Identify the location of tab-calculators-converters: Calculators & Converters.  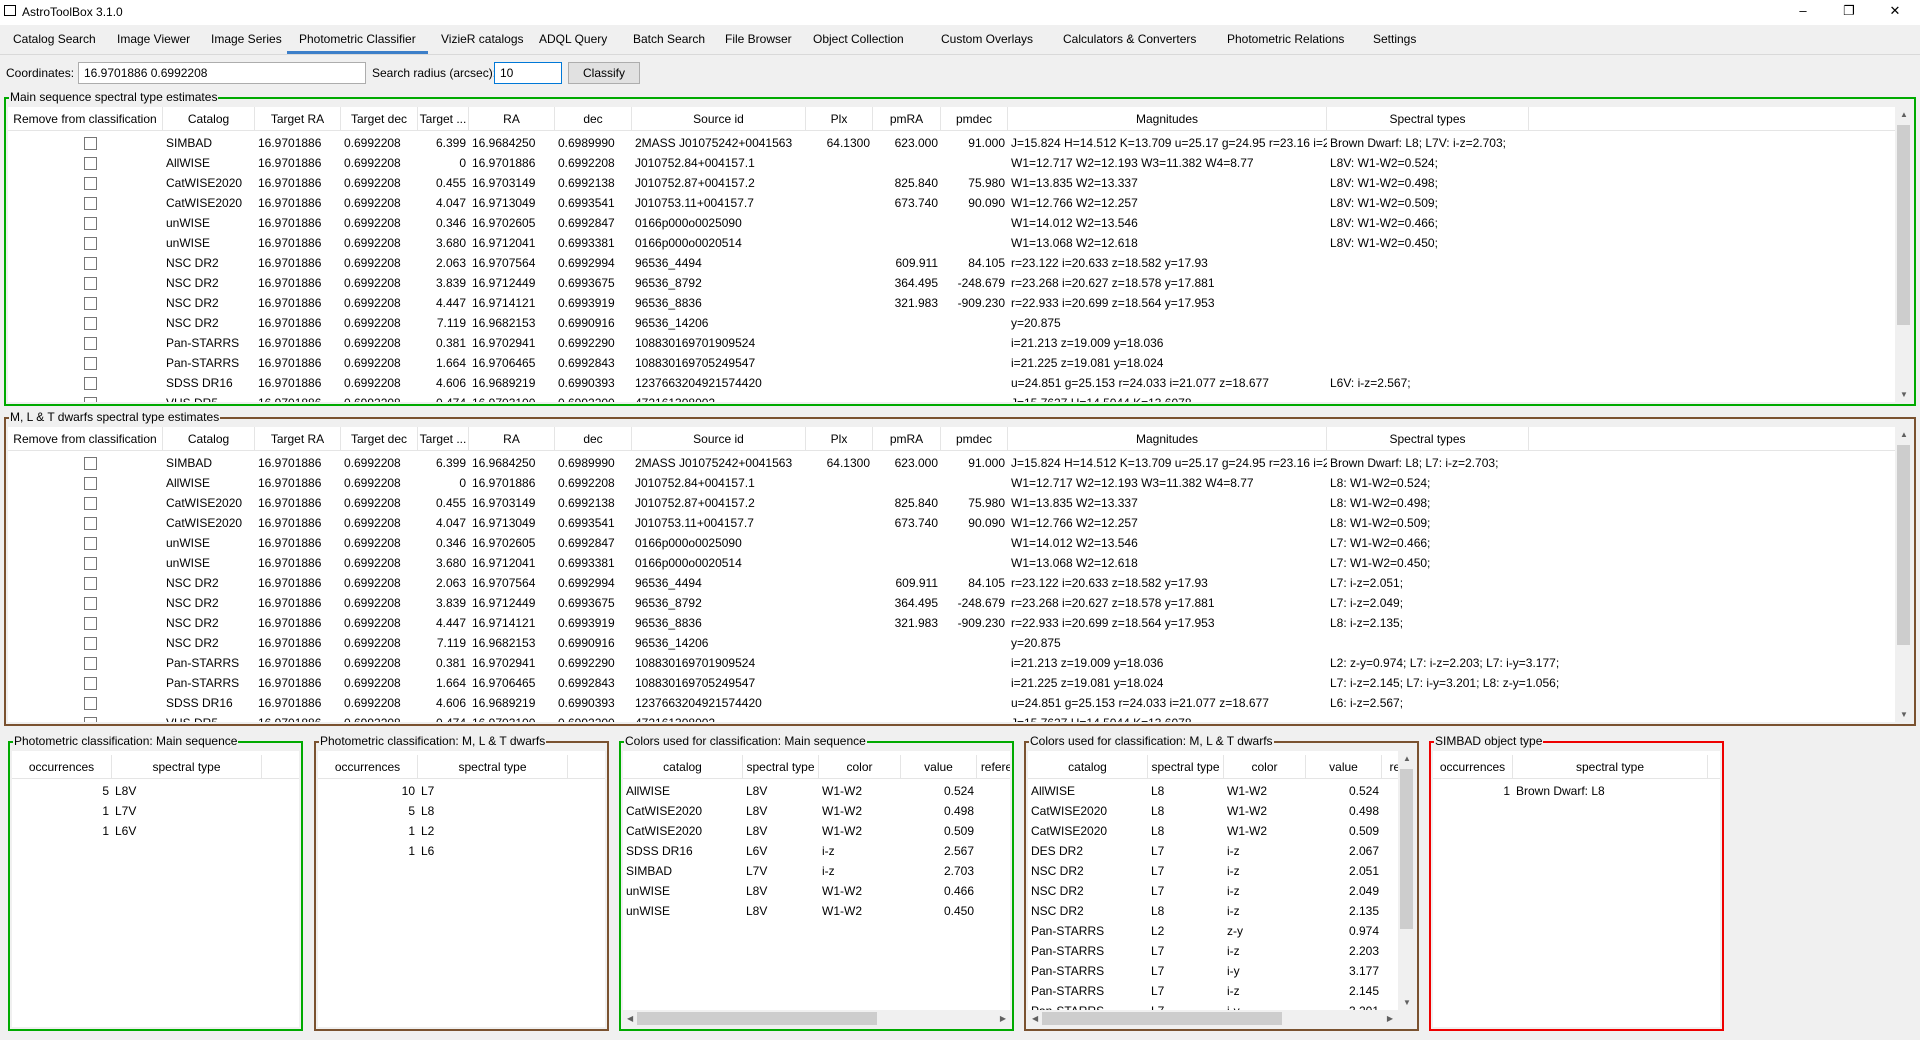
(1129, 40).